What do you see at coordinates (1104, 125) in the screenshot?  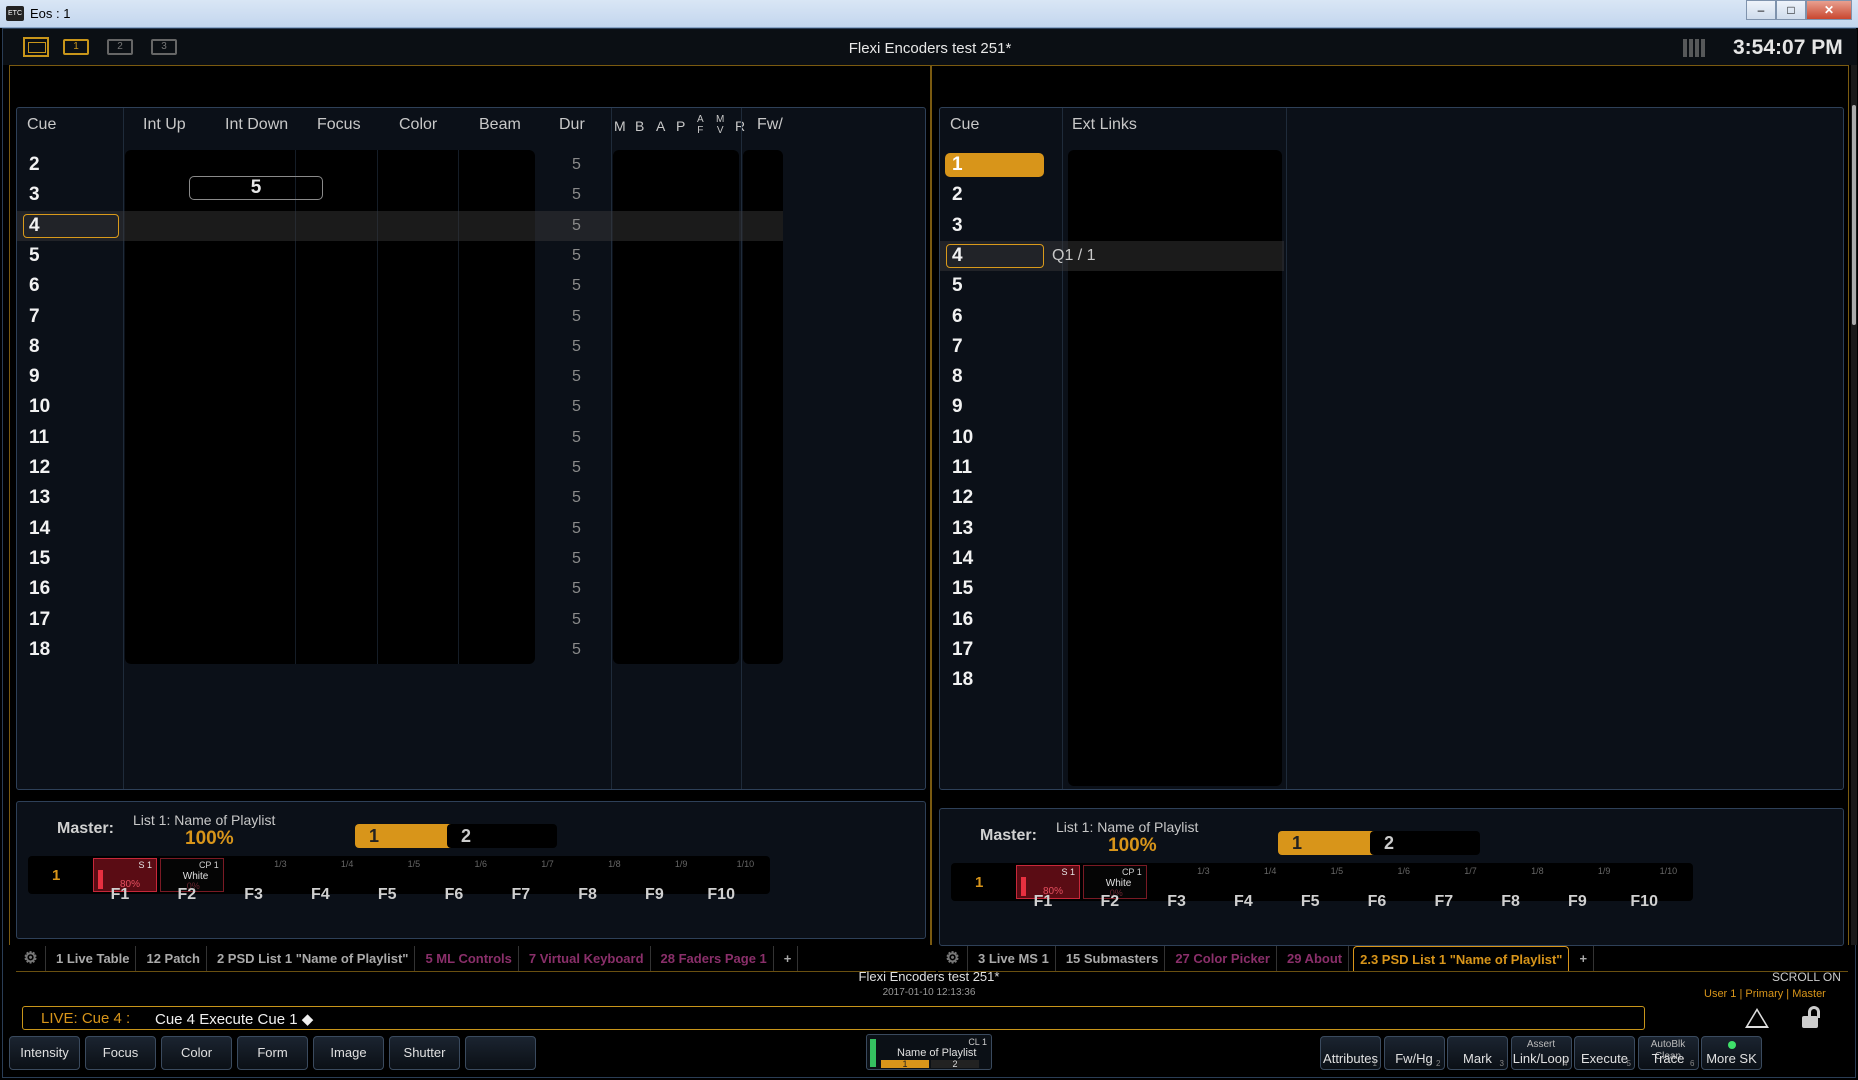 I see `header-ext-links: Ext Links` at bounding box center [1104, 125].